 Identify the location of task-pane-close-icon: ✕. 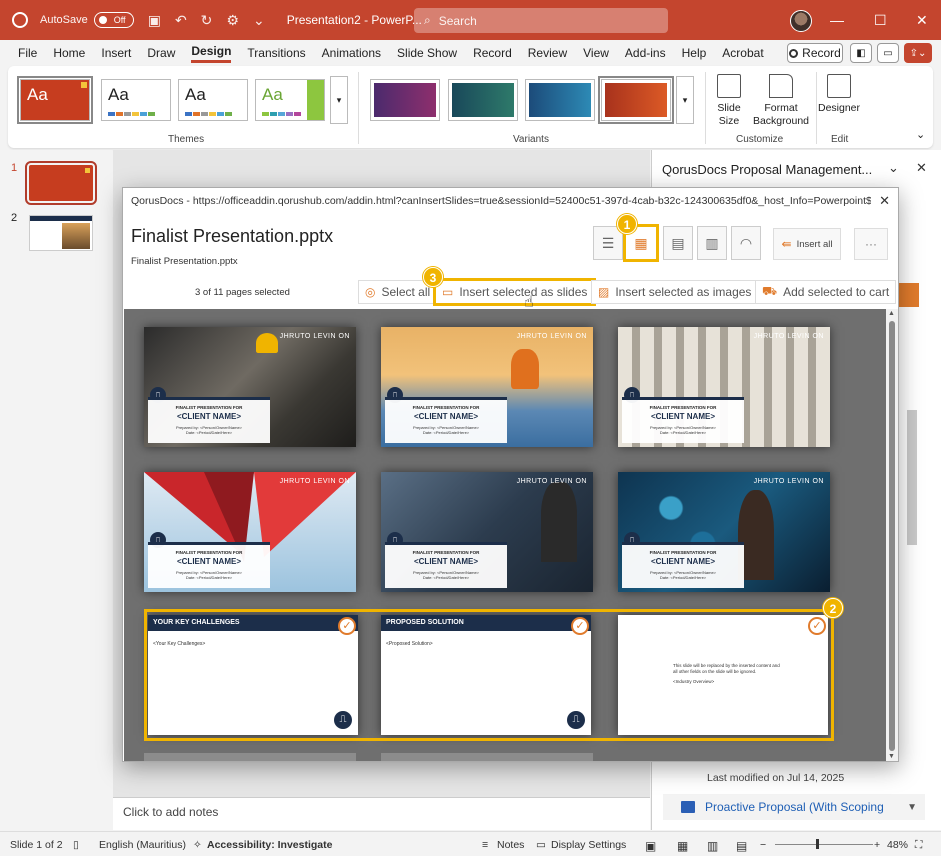
(921, 168).